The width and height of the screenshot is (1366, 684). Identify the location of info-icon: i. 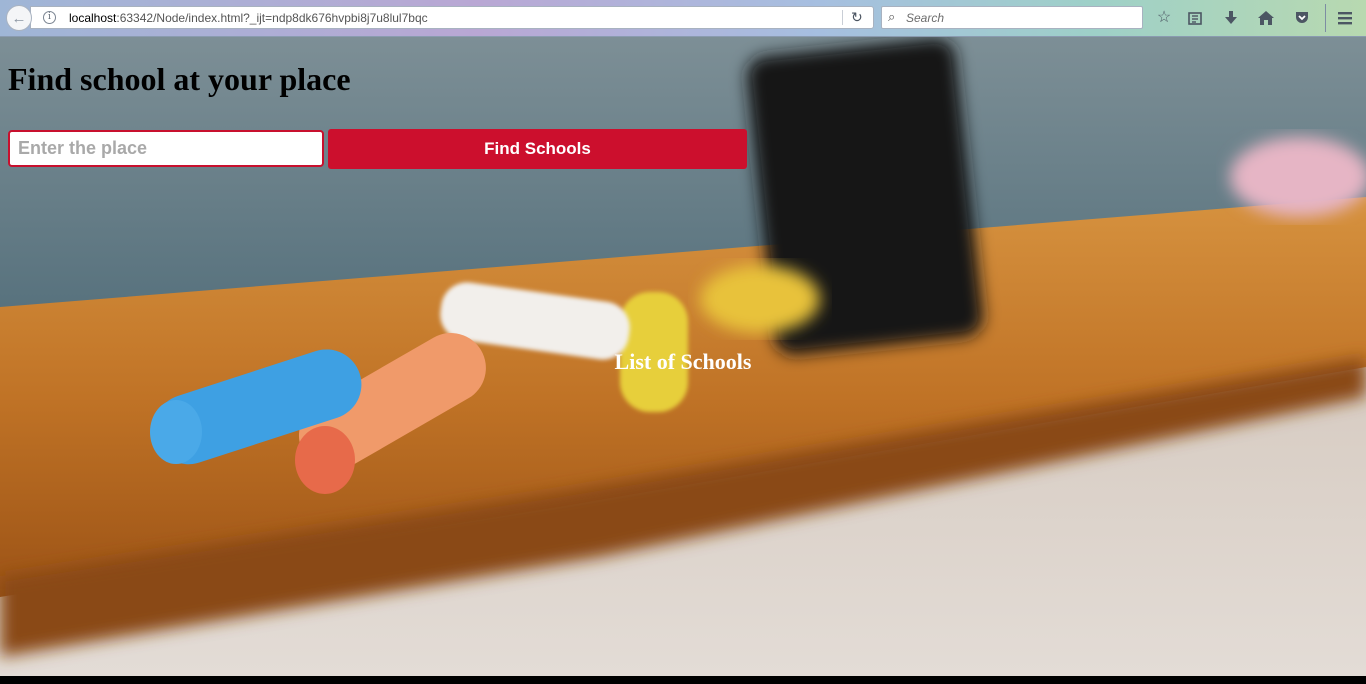
(49, 17).